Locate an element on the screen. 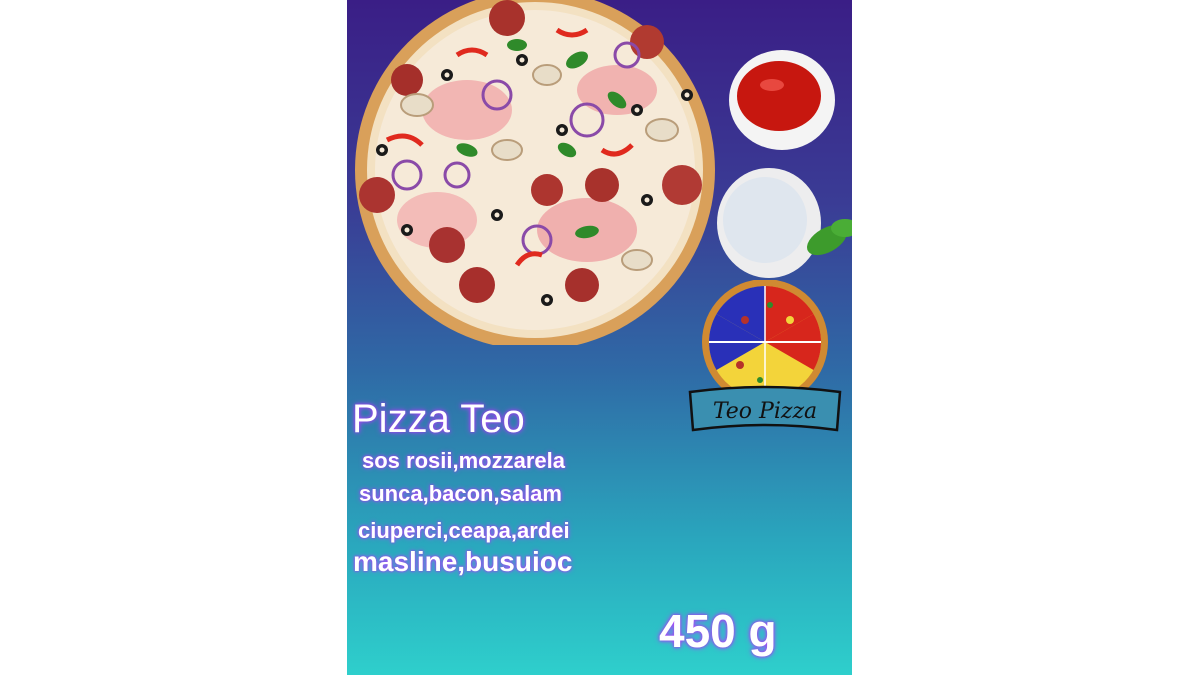 The width and height of the screenshot is (1200, 675). ingredients-line: ciuperci,ceapa,ardei is located at coordinates (464, 530).